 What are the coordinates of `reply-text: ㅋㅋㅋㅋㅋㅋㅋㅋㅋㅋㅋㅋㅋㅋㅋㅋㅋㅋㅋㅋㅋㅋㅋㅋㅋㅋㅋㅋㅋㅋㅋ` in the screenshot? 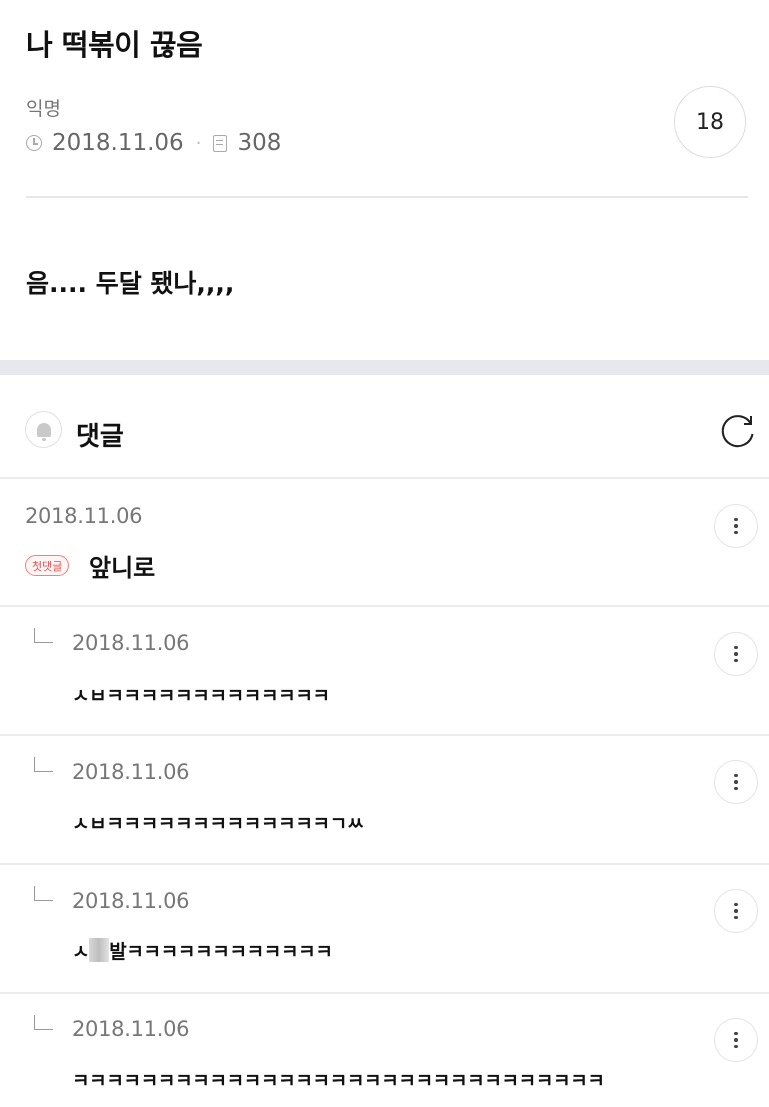 It's located at (338, 1081).